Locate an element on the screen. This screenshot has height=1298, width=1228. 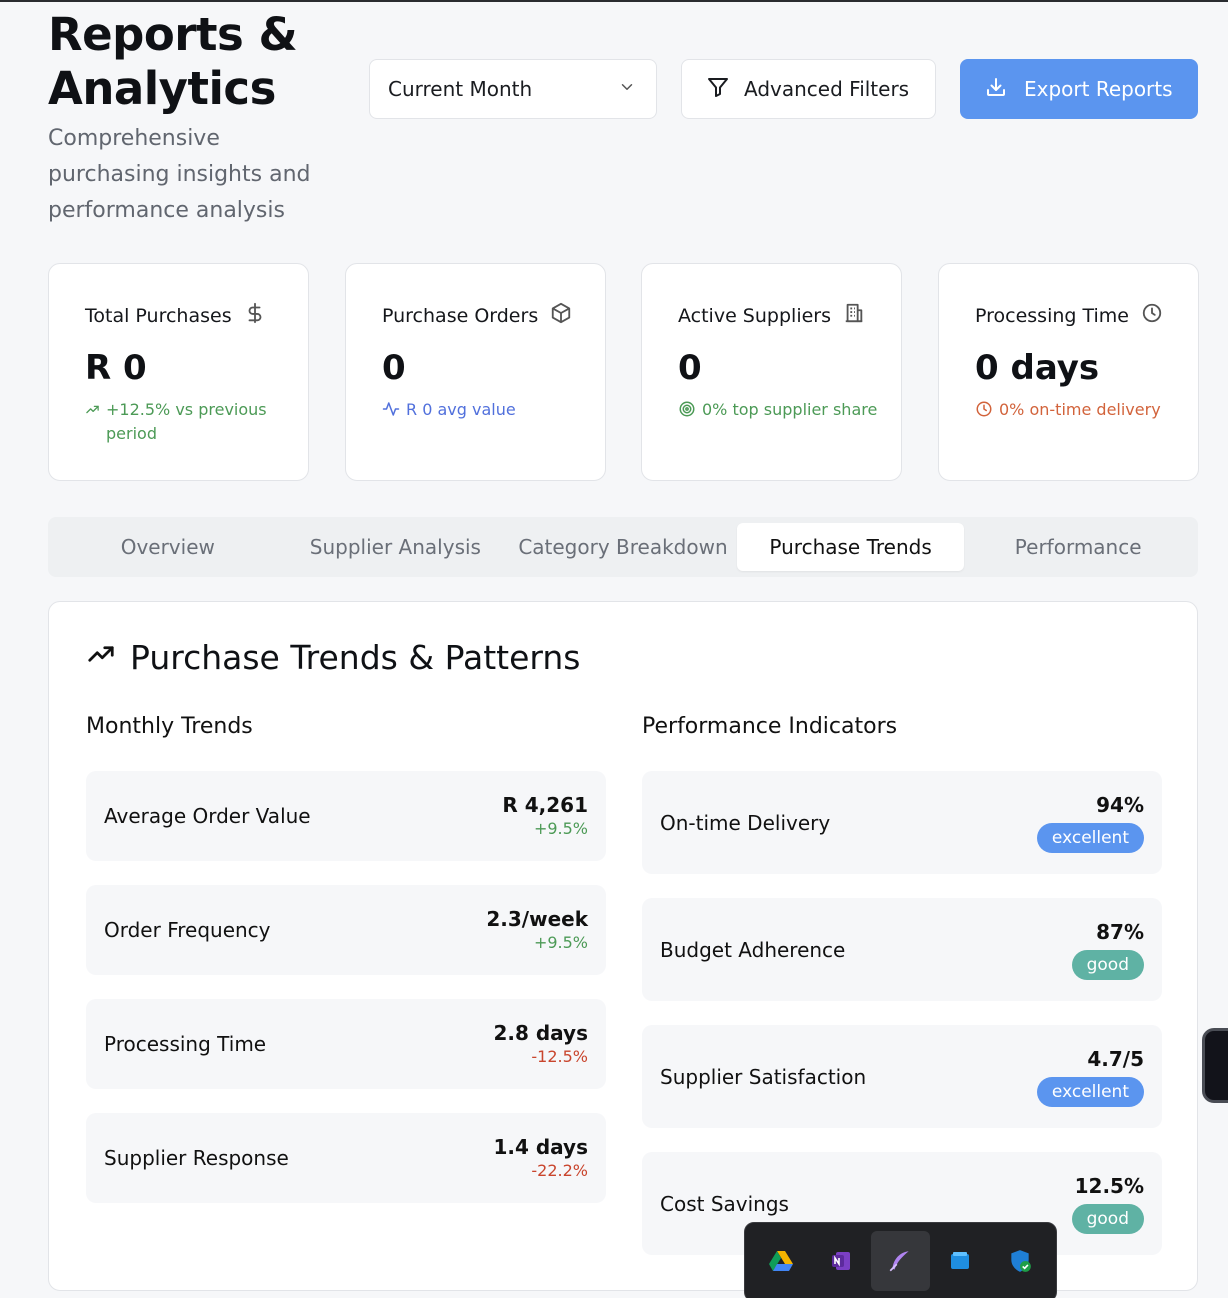
advanced-filters-button: Advanced Filters is located at coordinates (808, 89).